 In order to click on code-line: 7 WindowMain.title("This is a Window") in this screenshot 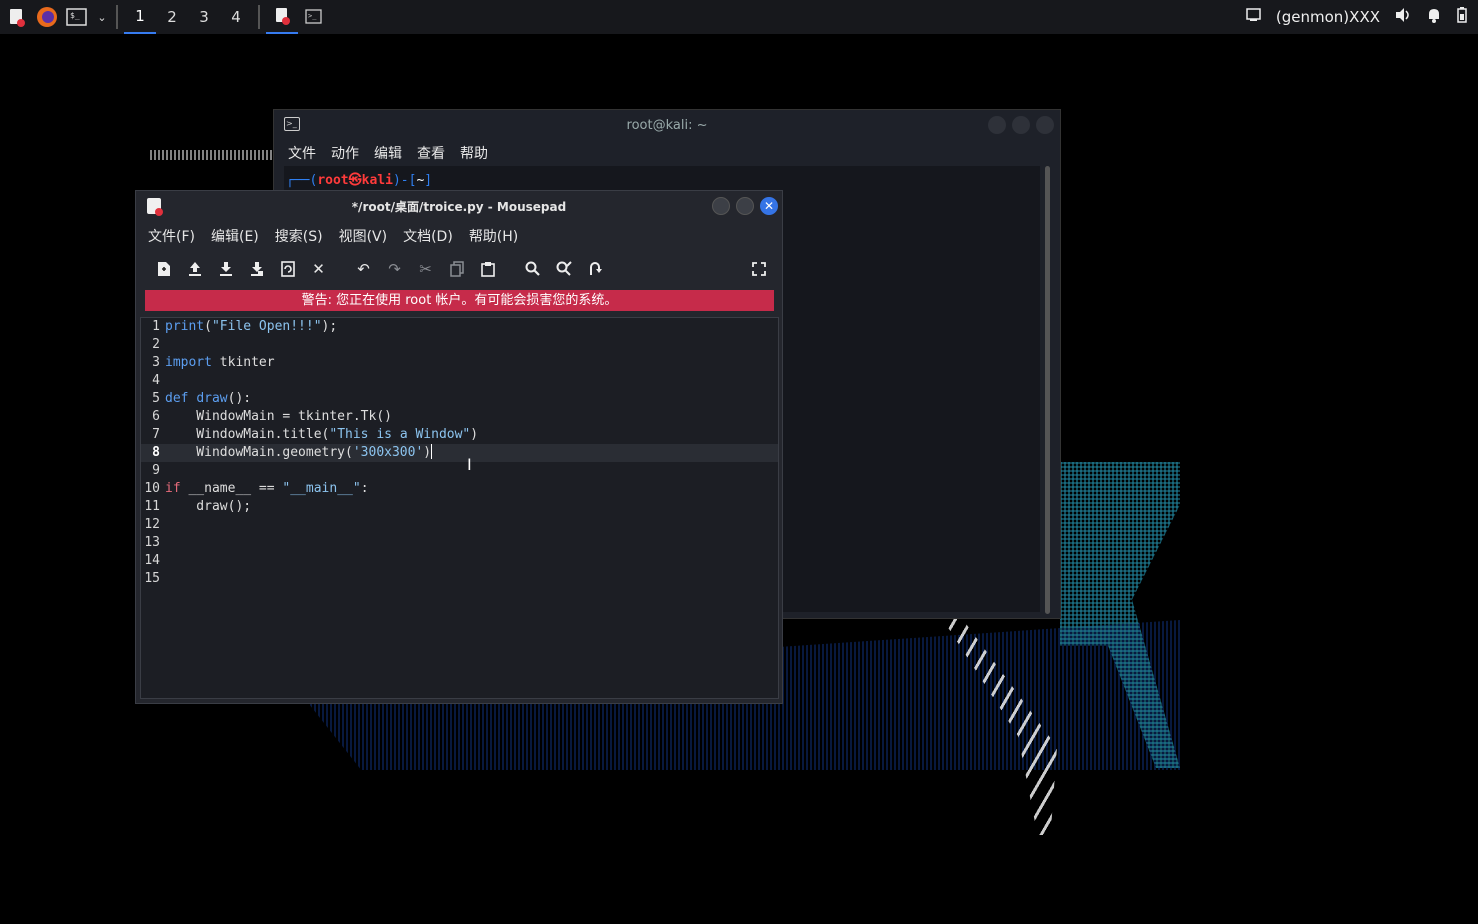, I will do `click(459, 435)`.